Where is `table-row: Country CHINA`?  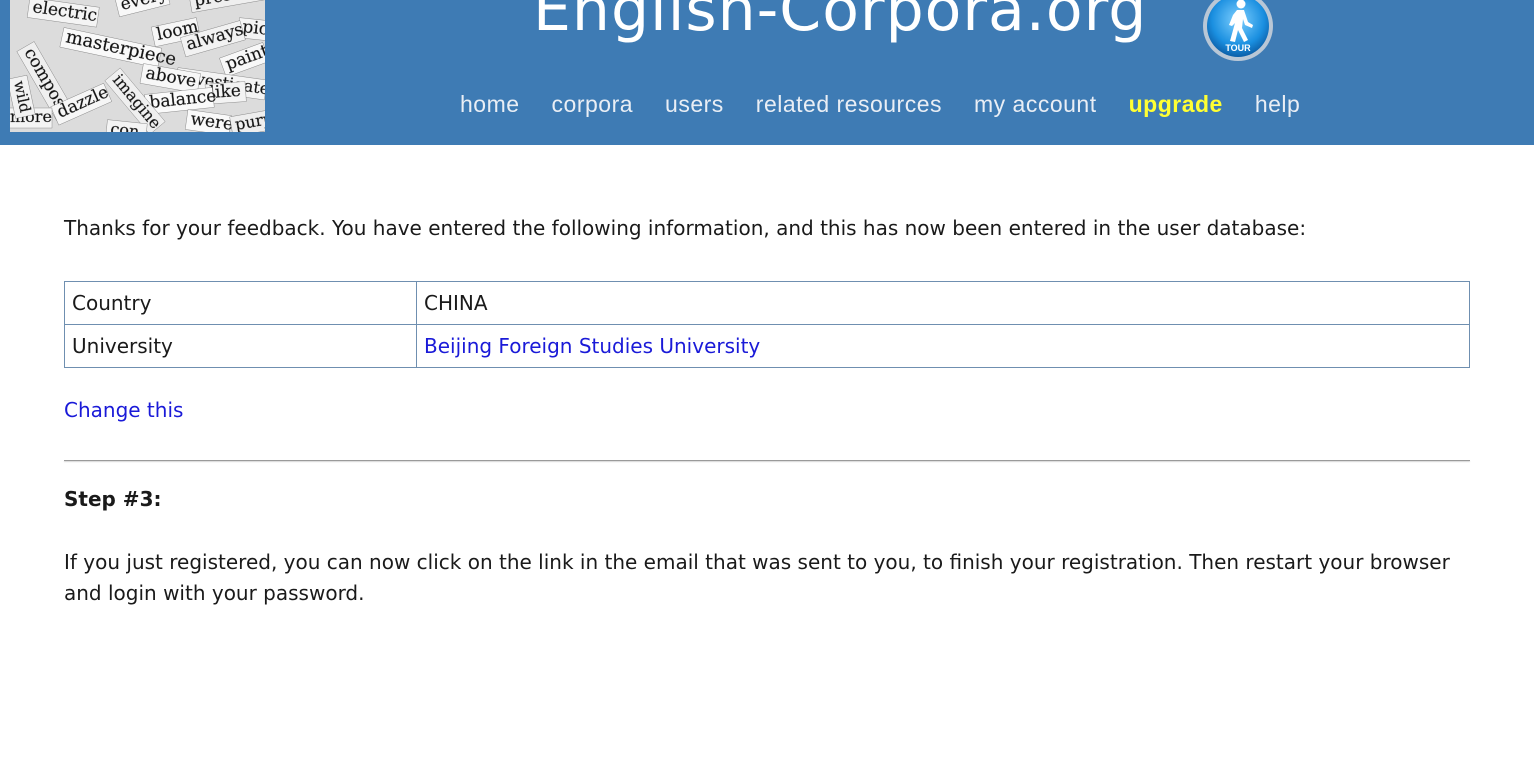 table-row: Country CHINA is located at coordinates (767, 303).